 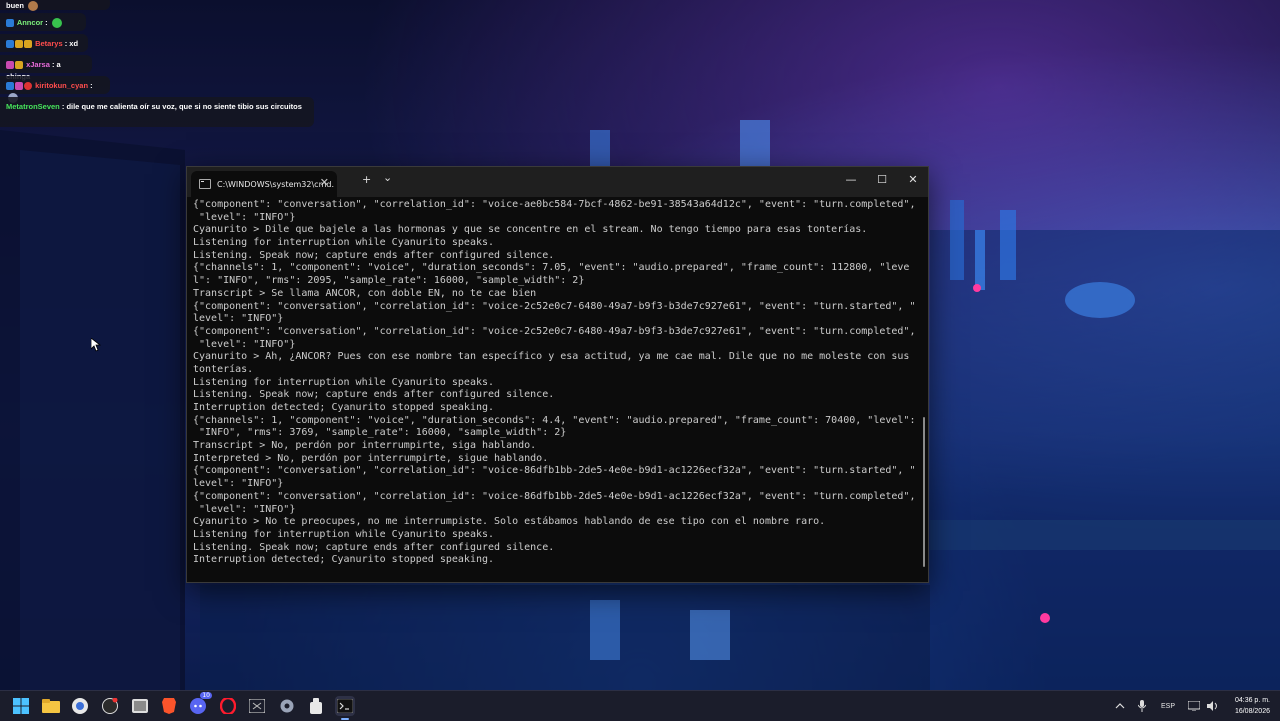 What do you see at coordinates (882, 180) in the screenshot?
I see `maximize-button: ☐` at bounding box center [882, 180].